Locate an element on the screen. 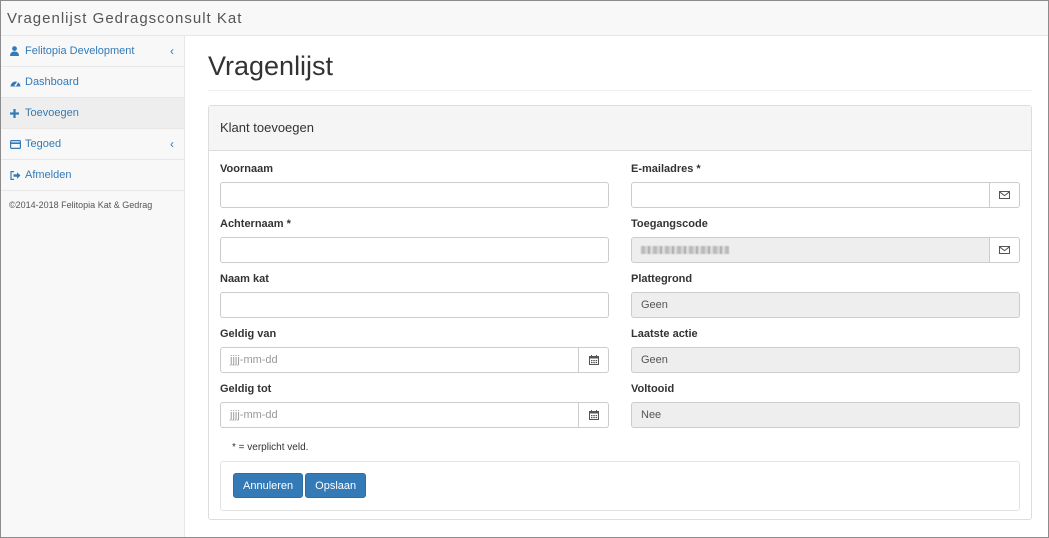  naam-kat-input is located at coordinates (414, 304).